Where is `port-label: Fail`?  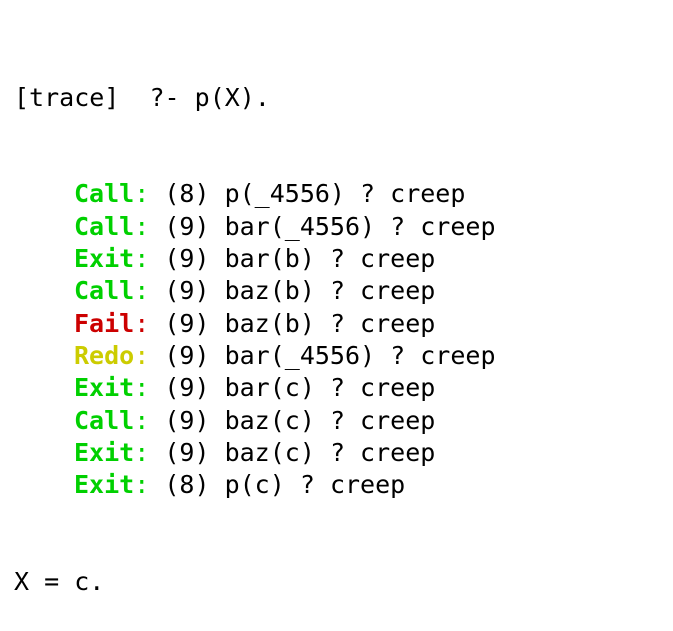 port-label: Fail is located at coordinates (104, 323).